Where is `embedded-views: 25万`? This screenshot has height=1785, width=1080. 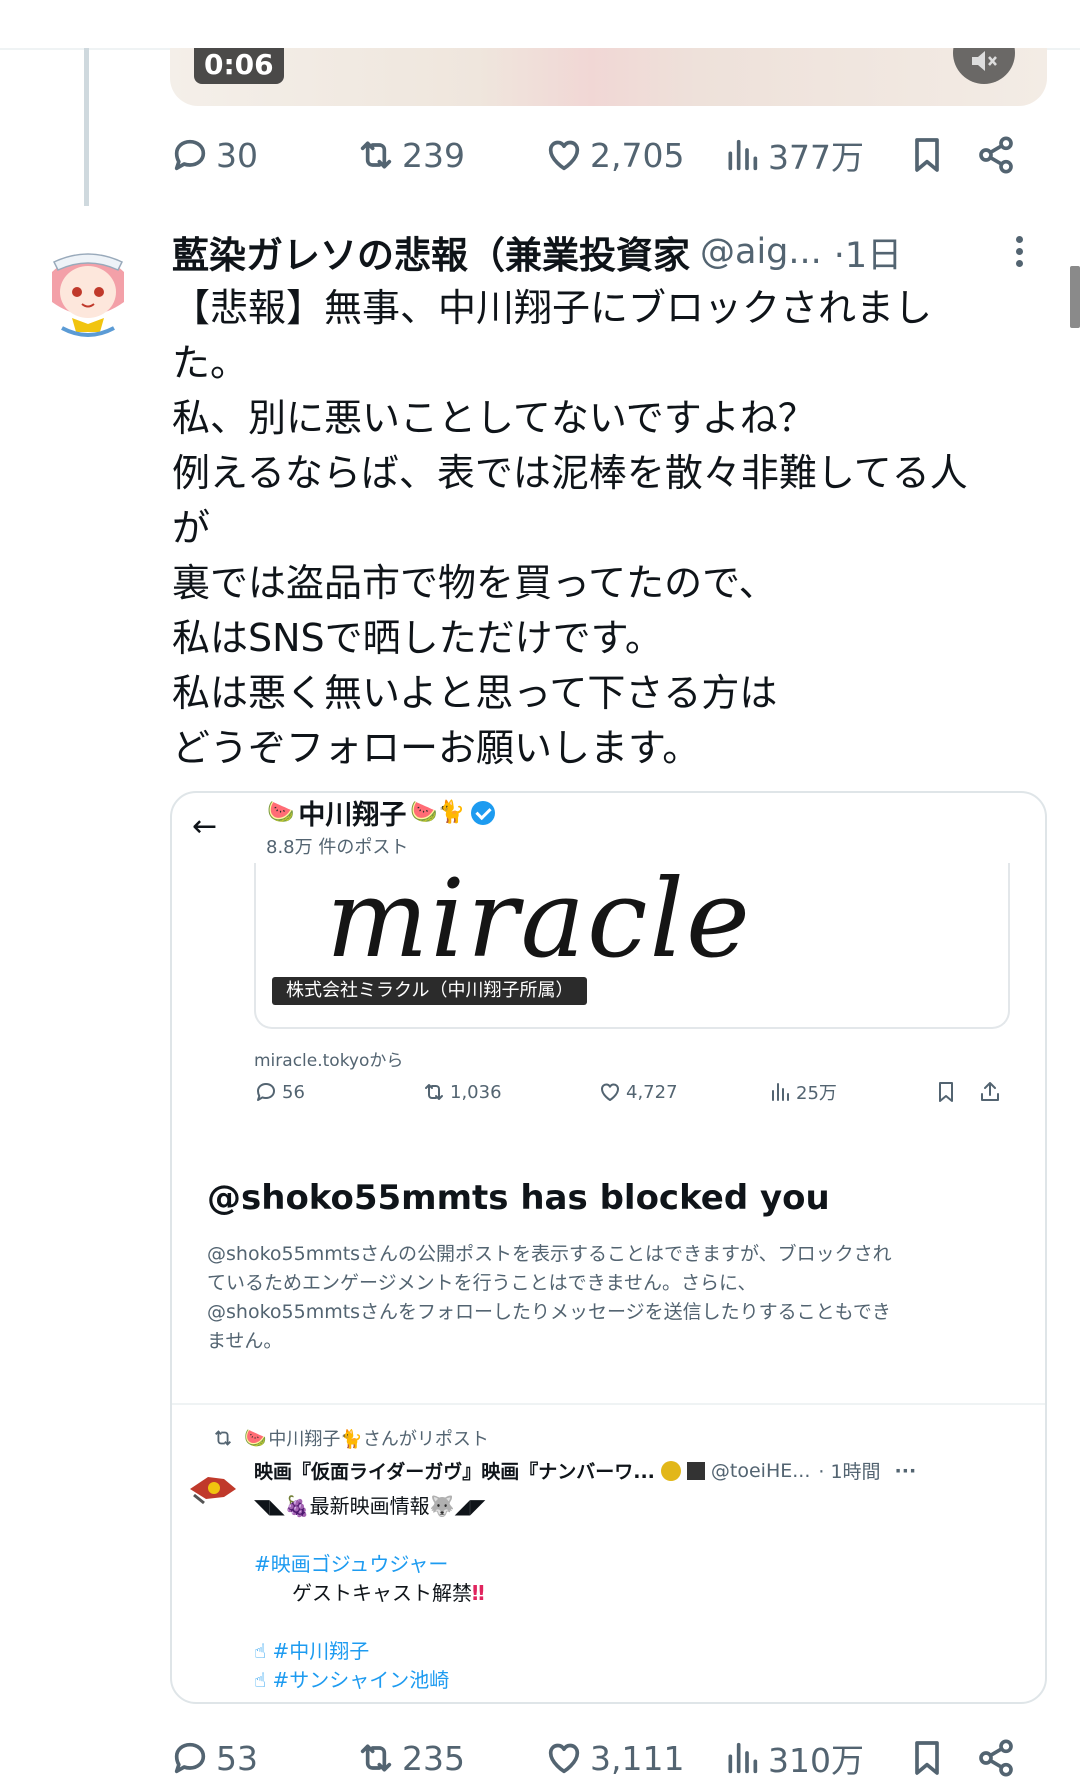 embedded-views: 25万 is located at coordinates (802, 1092).